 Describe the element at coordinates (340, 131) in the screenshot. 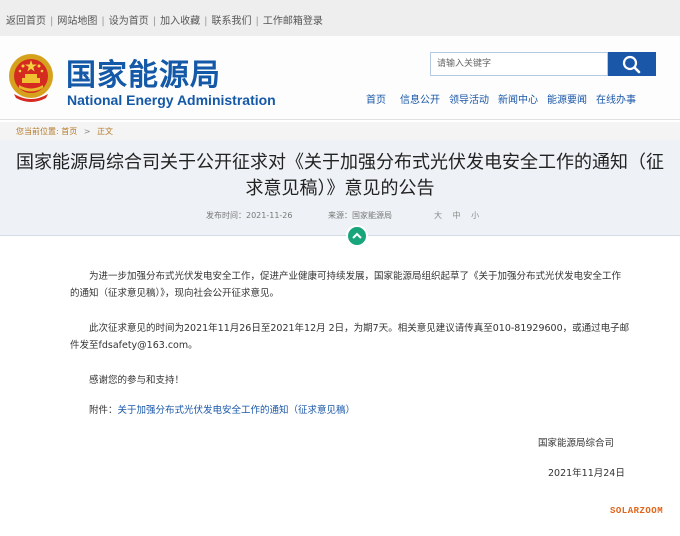

I see `breadcrumb: 您当前位置: 首页 > 正文` at that location.